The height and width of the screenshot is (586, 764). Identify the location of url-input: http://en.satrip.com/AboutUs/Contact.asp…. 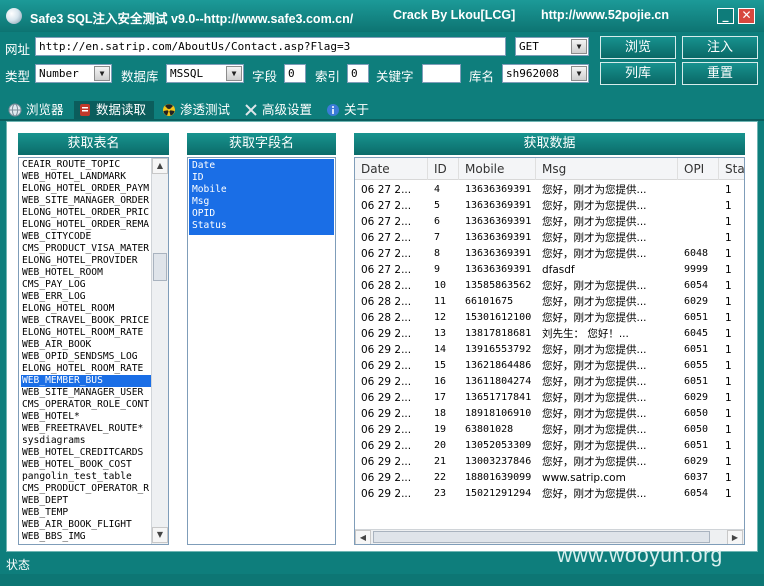
(270, 46).